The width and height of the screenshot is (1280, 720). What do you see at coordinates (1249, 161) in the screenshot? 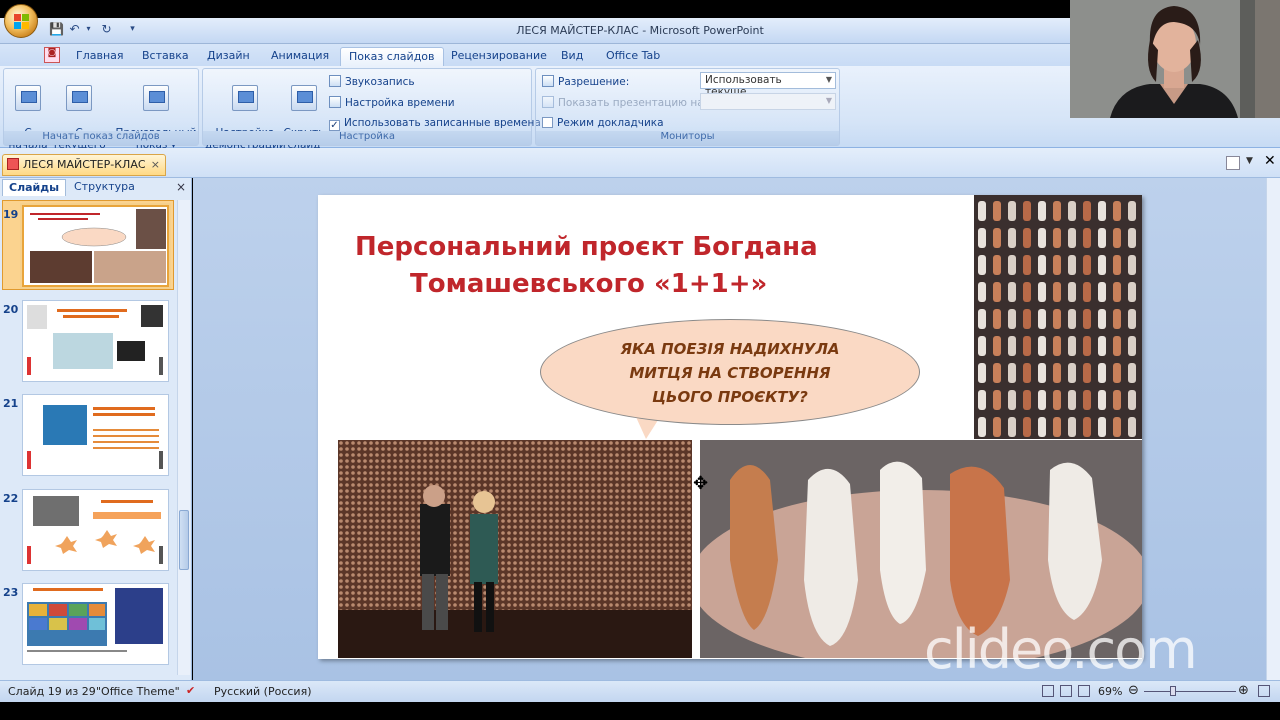
I see `tab-menu-chevron-icon: ▼` at bounding box center [1249, 161].